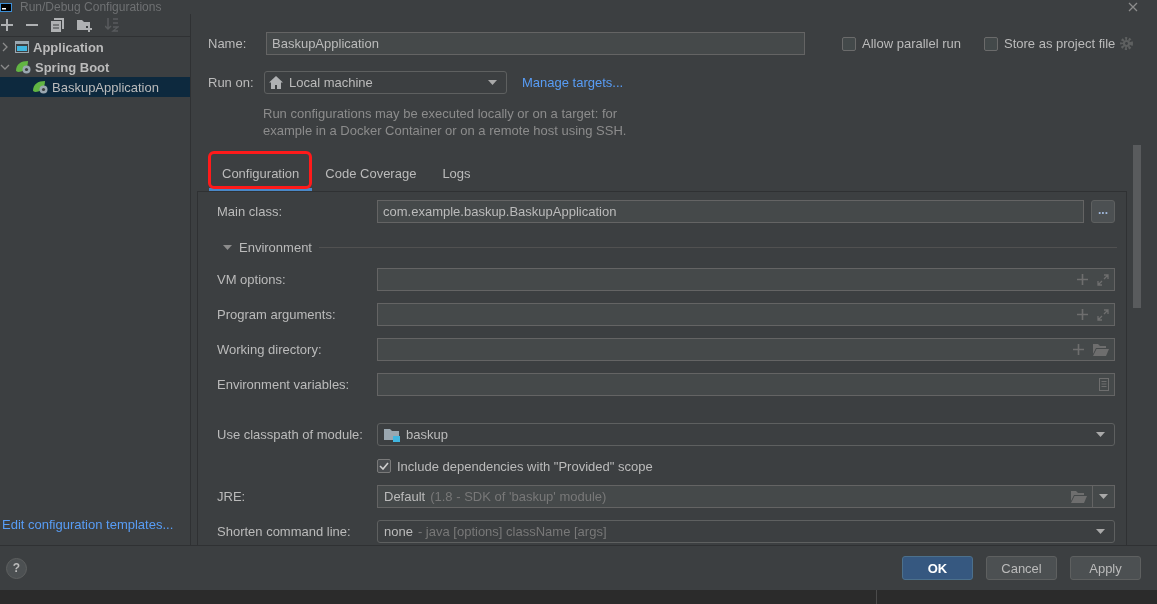 This screenshot has height=604, width=1157. I want to click on copy-icon, so click(57, 25).